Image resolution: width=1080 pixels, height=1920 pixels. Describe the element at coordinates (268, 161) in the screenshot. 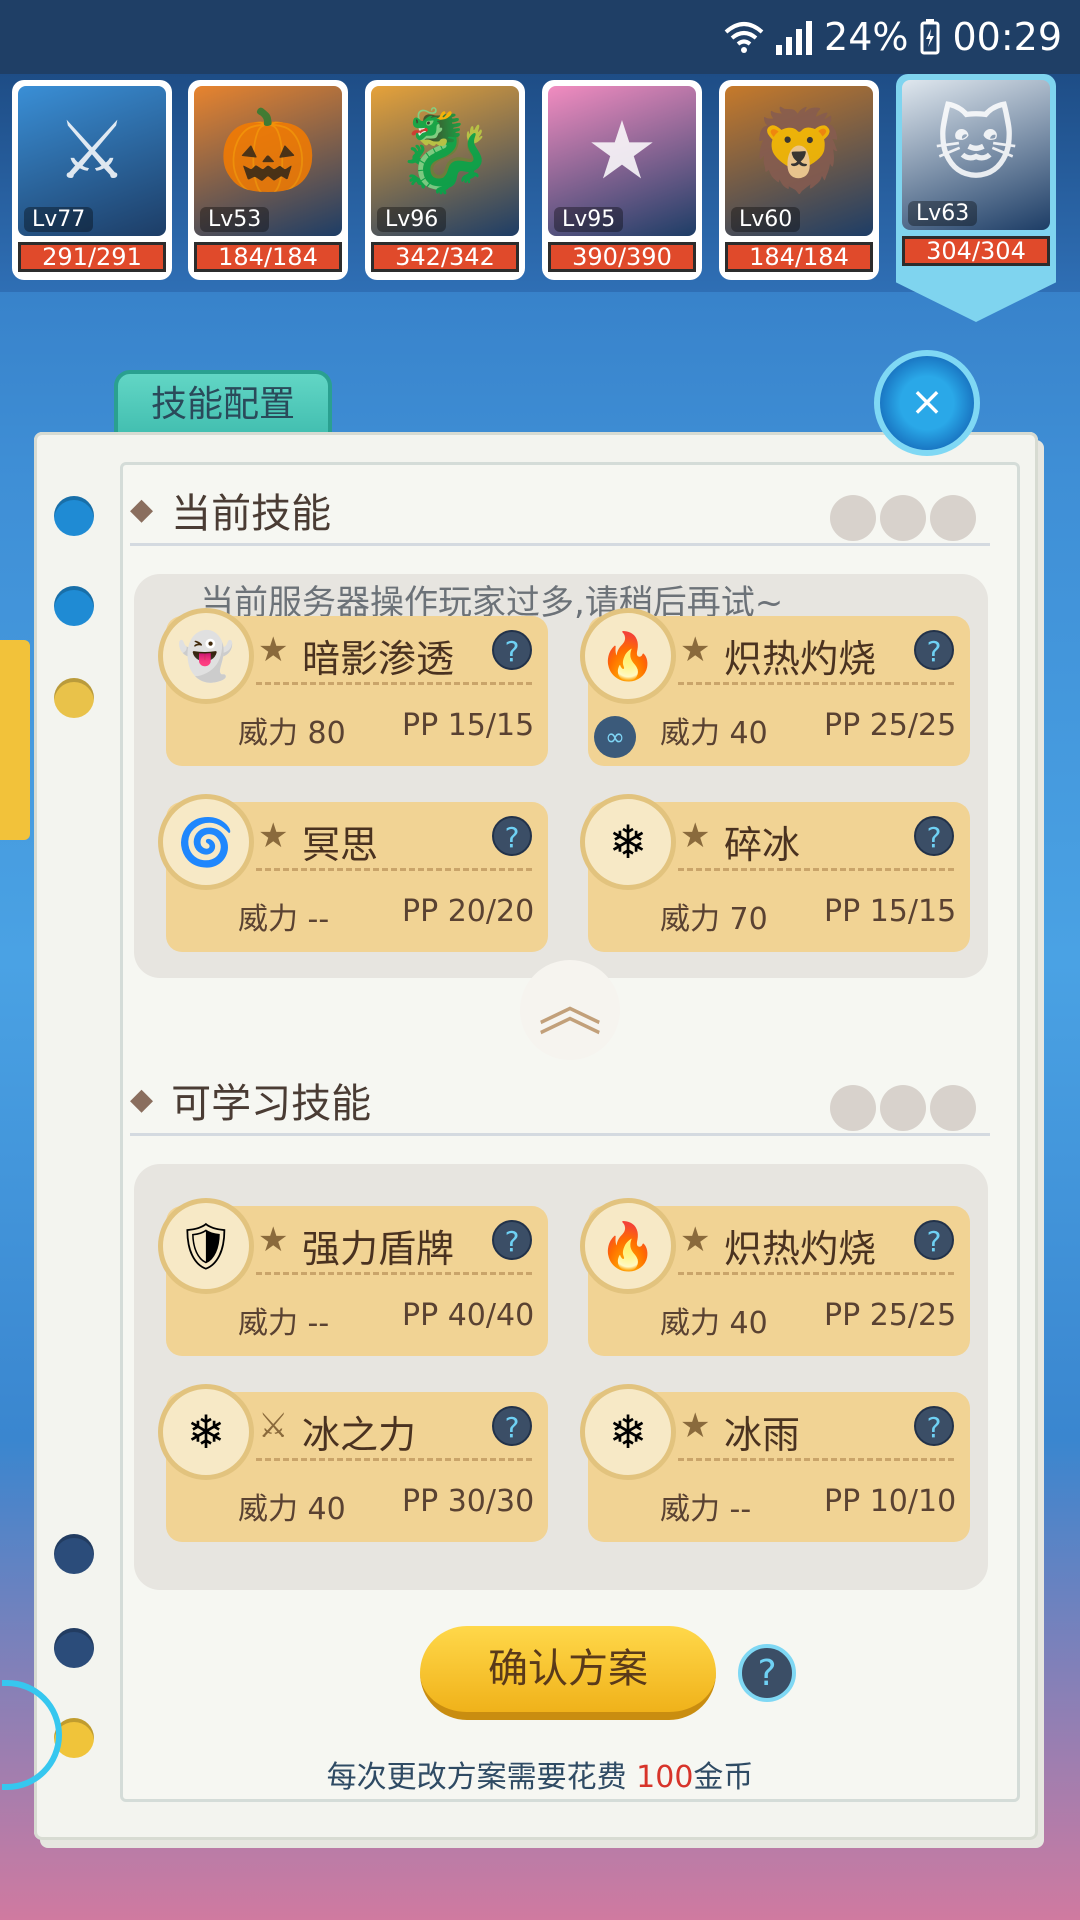

I see `pet-portrait: 🎃 Lv53` at that location.